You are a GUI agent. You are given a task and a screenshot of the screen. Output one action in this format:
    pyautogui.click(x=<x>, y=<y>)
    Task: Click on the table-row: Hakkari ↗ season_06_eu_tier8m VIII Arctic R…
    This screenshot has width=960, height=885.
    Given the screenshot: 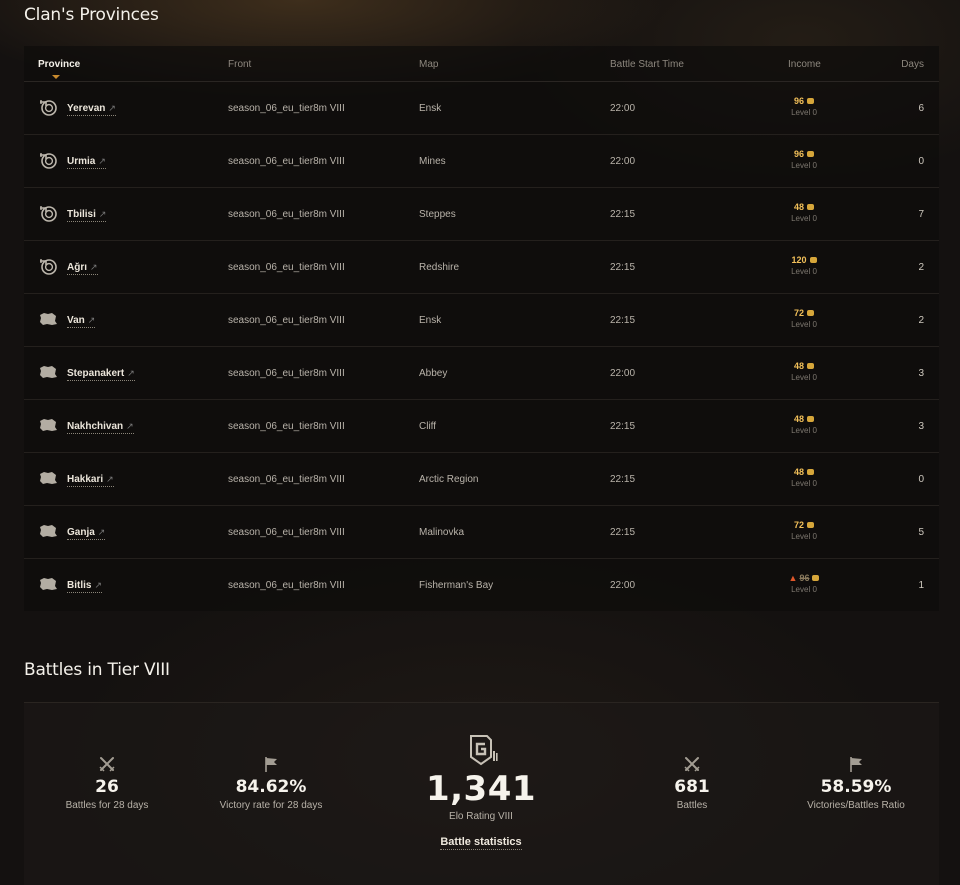 What is the action you would take?
    pyautogui.click(x=481, y=479)
    